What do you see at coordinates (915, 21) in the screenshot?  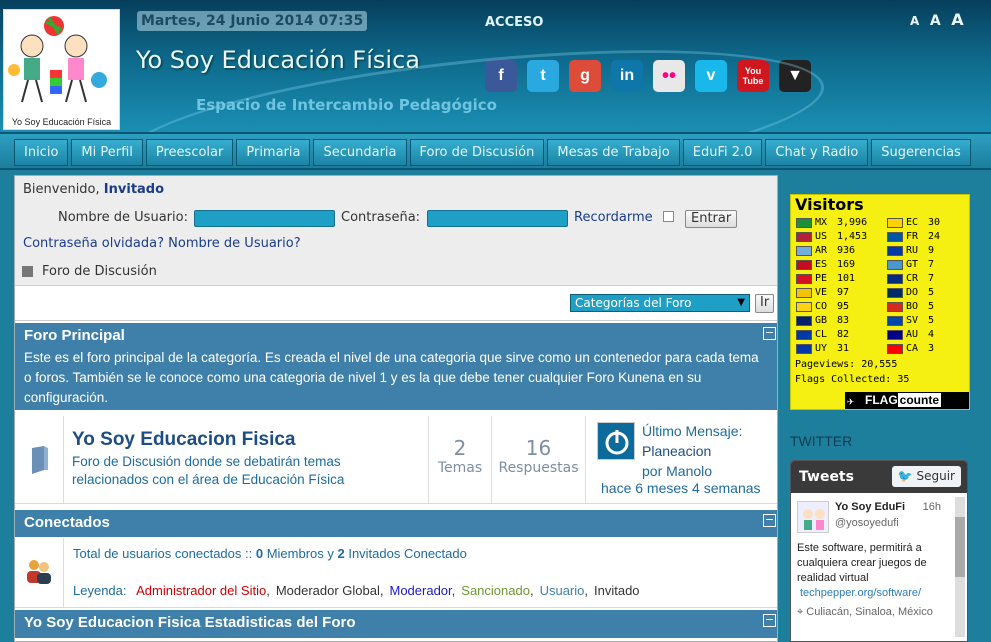 I see `font-decrease-button: A` at bounding box center [915, 21].